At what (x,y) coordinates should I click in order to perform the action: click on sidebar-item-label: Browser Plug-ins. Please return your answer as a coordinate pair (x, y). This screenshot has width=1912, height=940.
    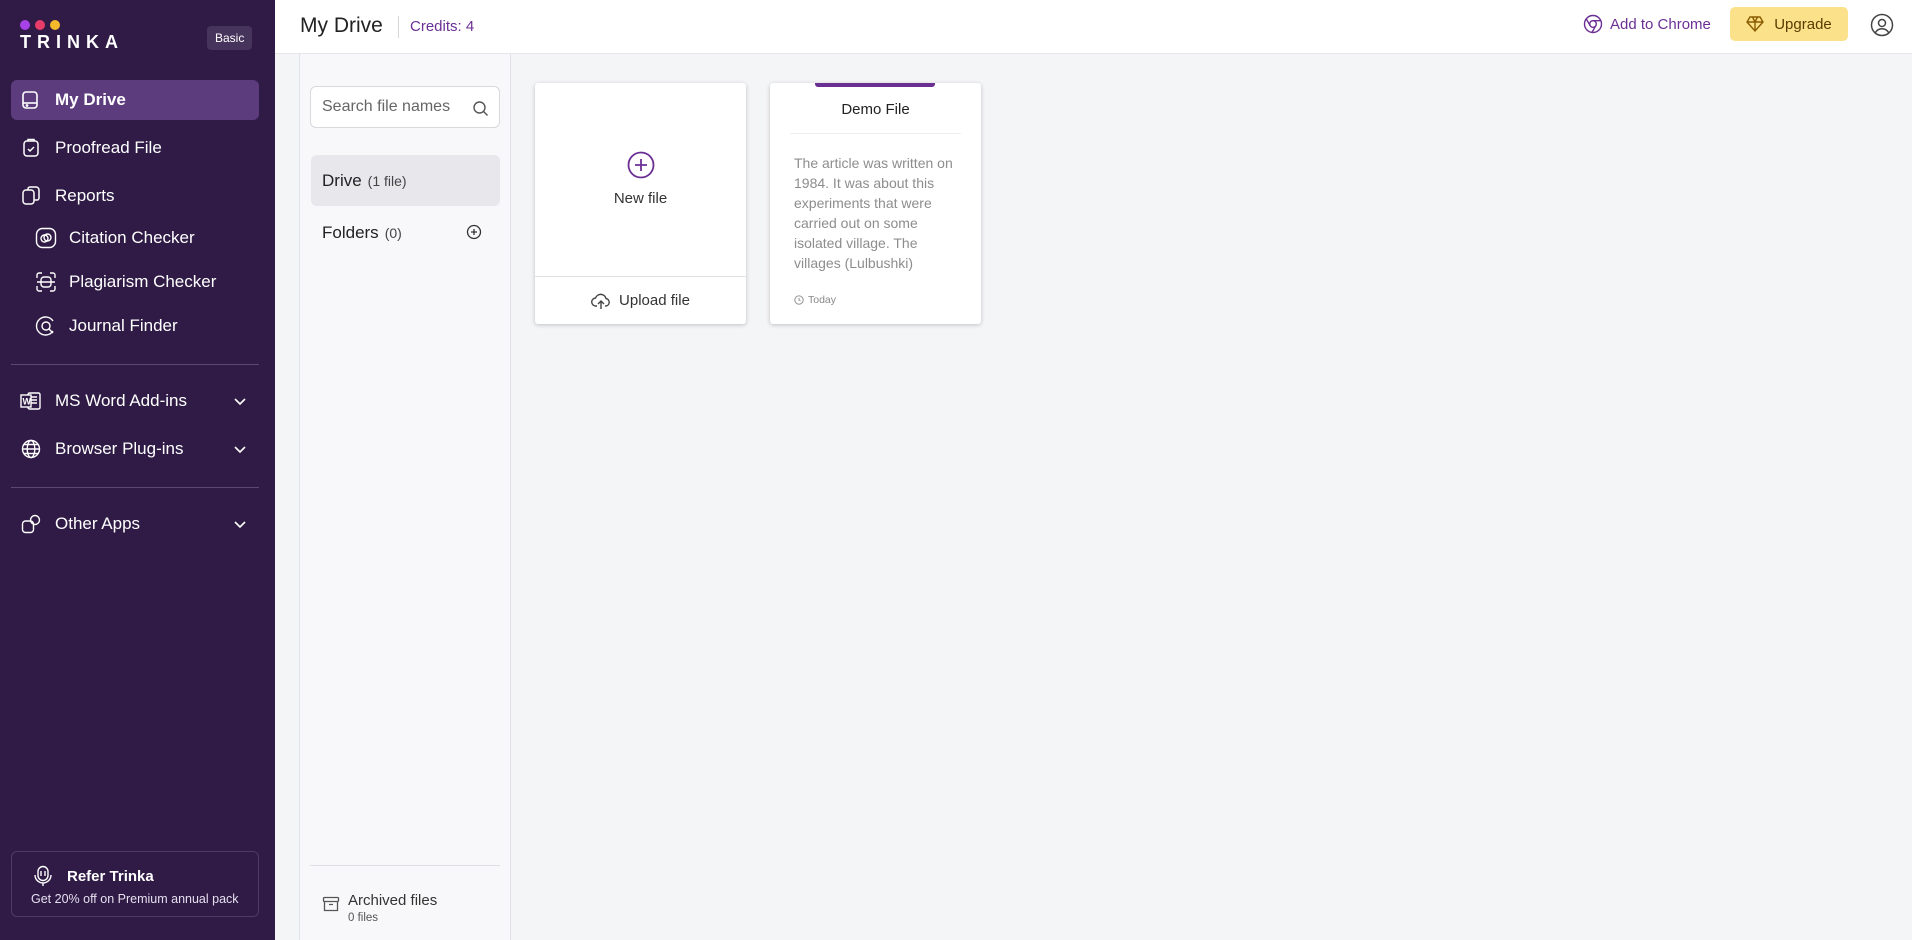
    Looking at the image, I should click on (119, 448).